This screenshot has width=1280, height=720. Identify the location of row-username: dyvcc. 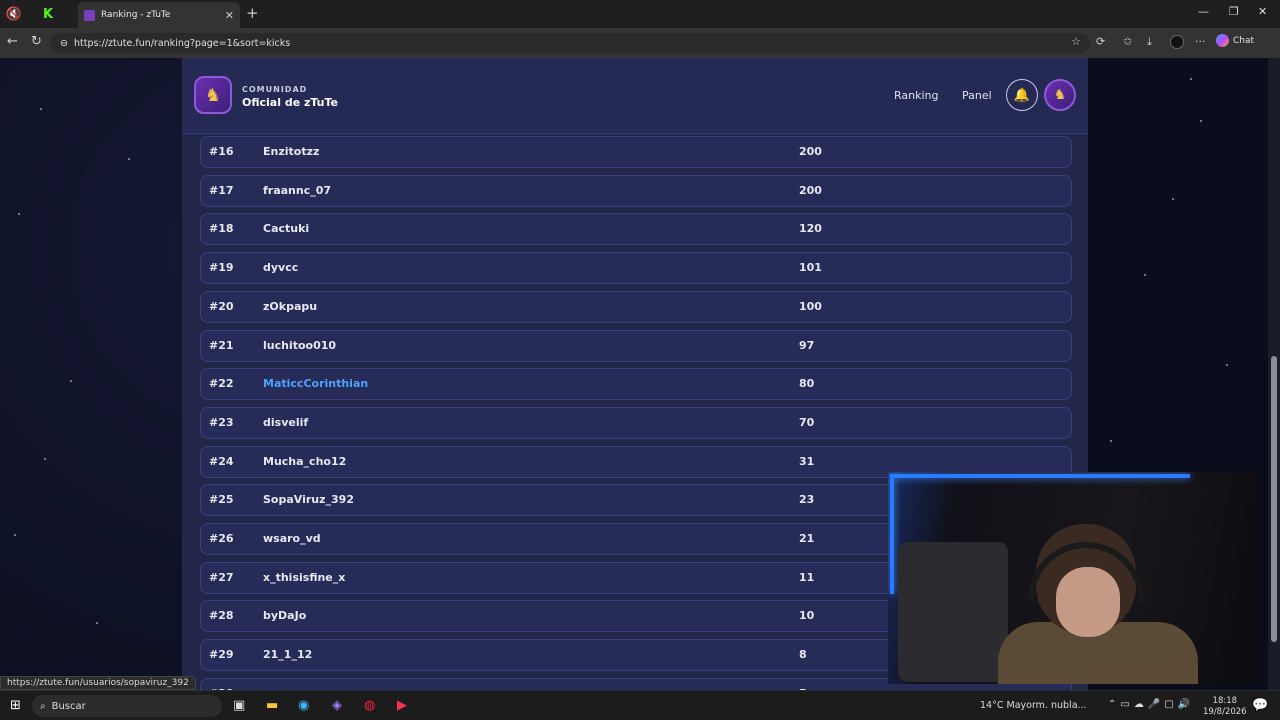
(280, 267).